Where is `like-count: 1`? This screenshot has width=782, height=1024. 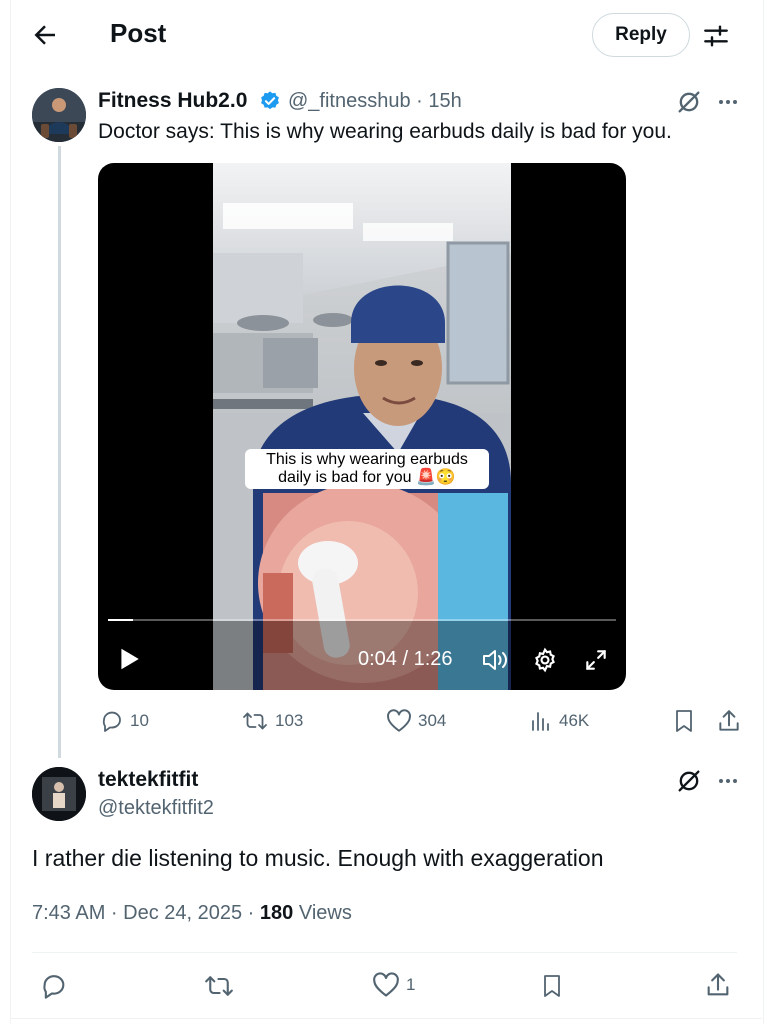
like-count: 1 is located at coordinates (411, 984).